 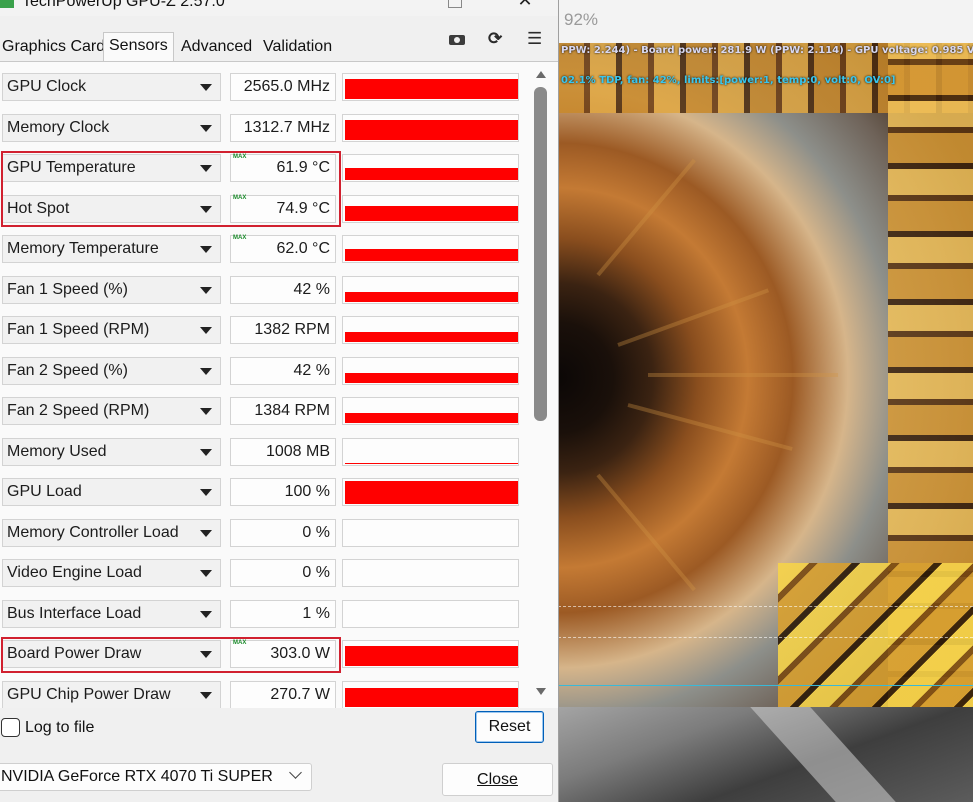 What do you see at coordinates (240, 238) in the screenshot?
I see `max-indicator: MAX` at bounding box center [240, 238].